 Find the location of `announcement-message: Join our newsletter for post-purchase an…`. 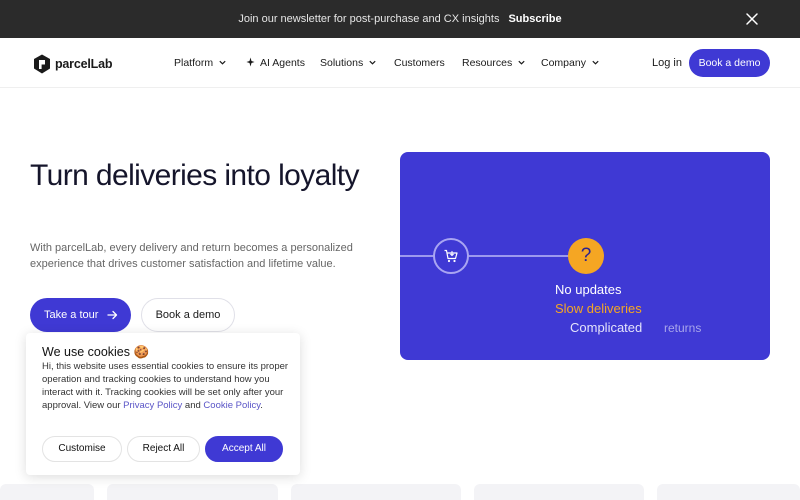

announcement-message: Join our newsletter for post-purchase an… is located at coordinates (369, 19).